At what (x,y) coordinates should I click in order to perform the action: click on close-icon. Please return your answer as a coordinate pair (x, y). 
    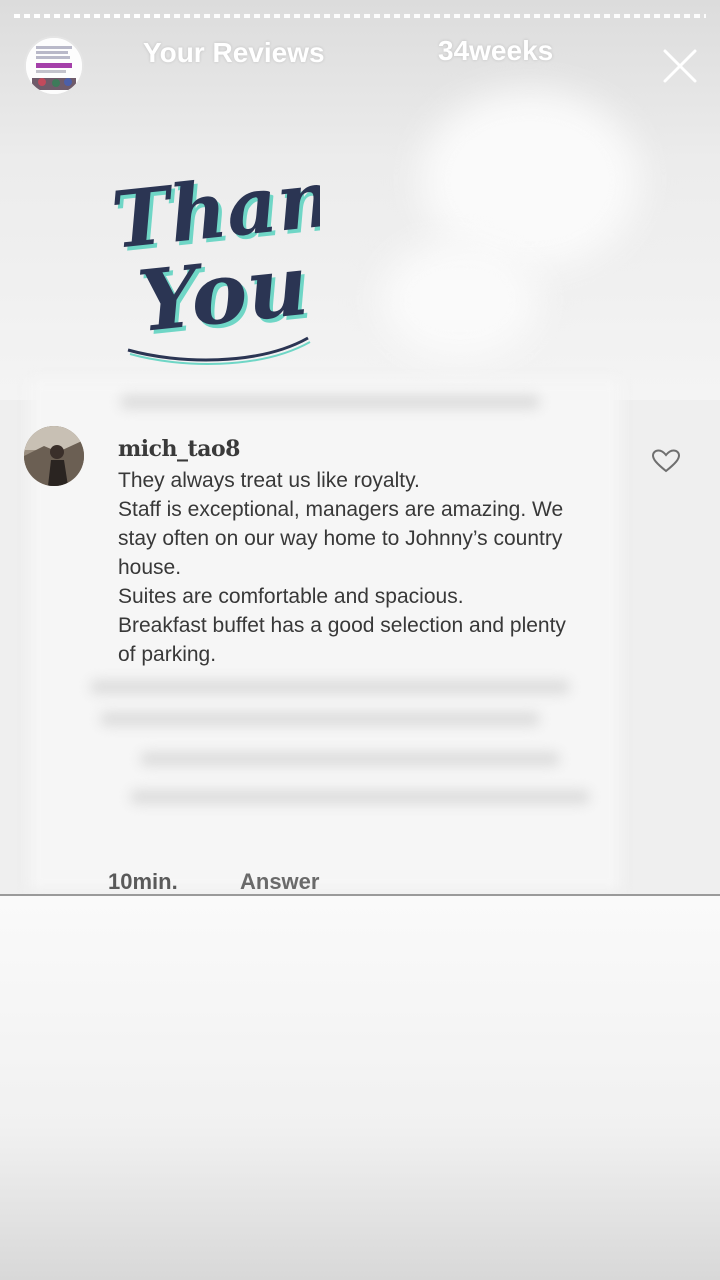
    Looking at the image, I should click on (680, 66).